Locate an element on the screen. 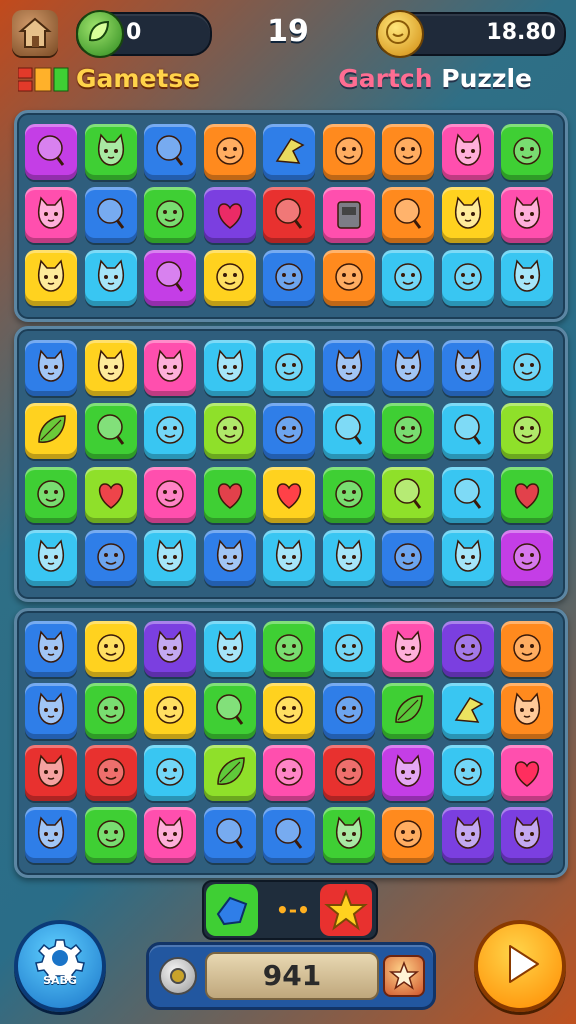 Image resolution: width=576 pixels, height=1024 pixels. play-button is located at coordinates (520, 966).